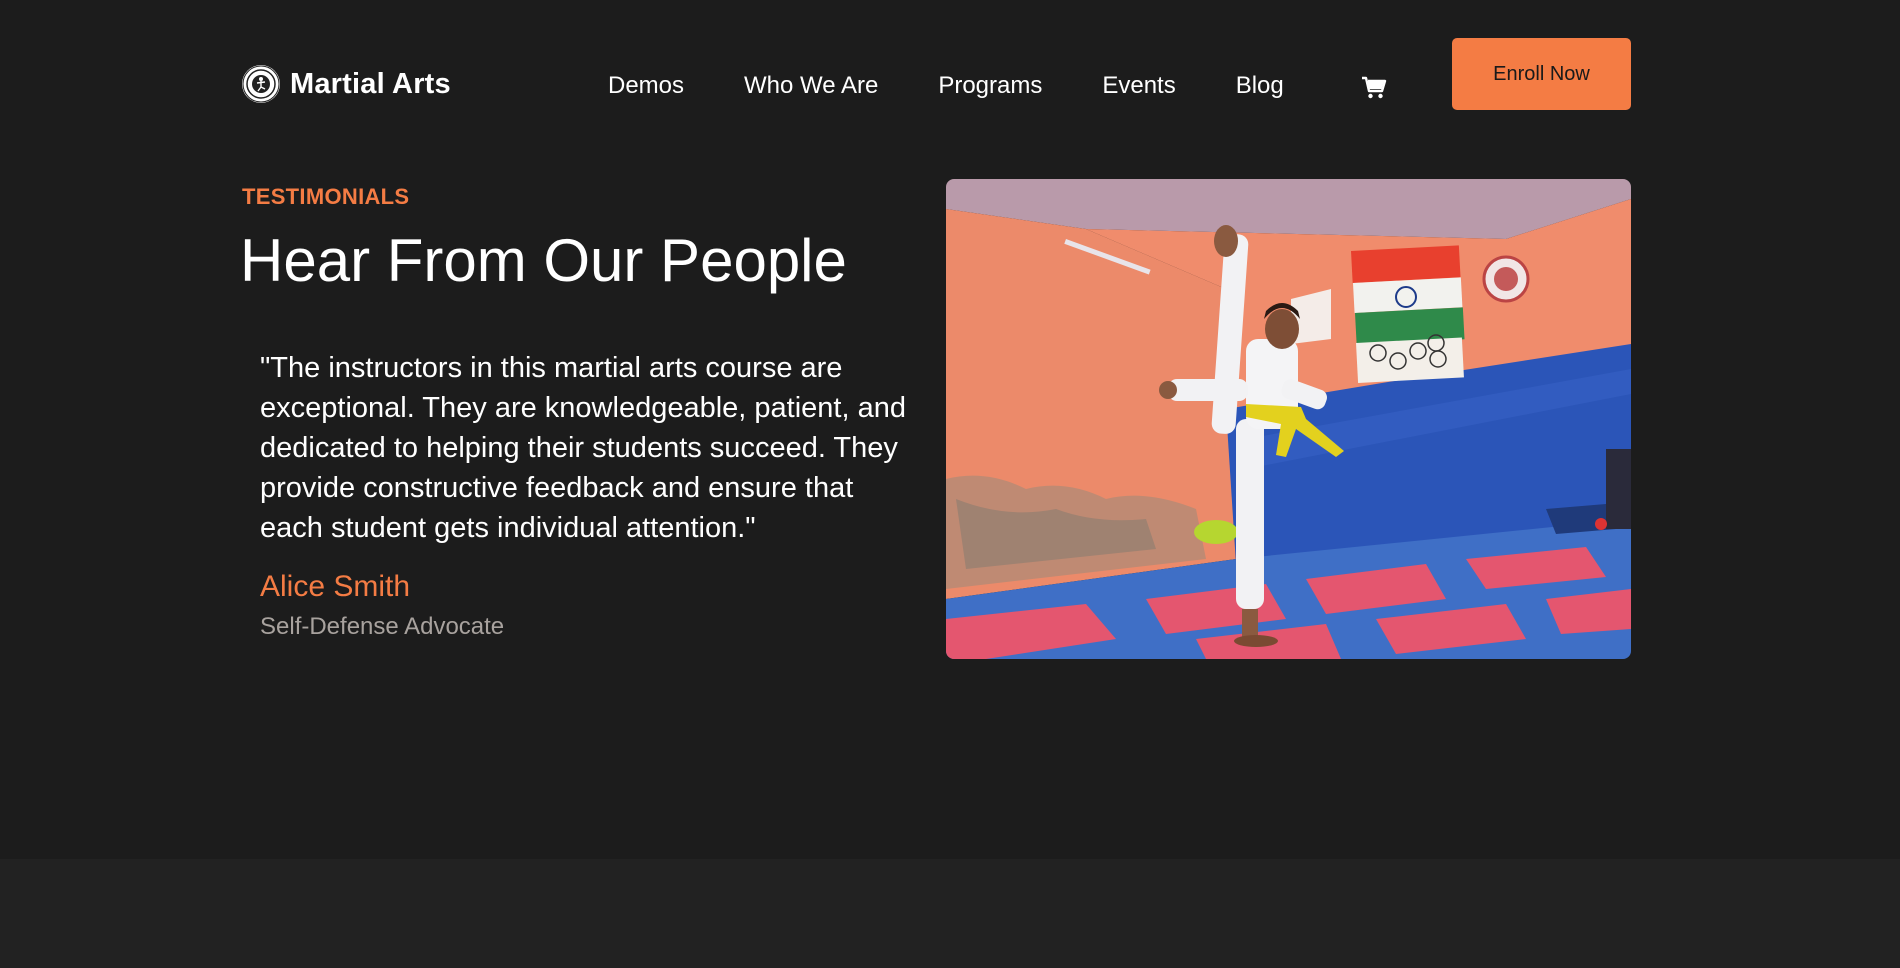 This screenshot has width=1900, height=968. I want to click on nav-item-programs: Programs, so click(990, 86).